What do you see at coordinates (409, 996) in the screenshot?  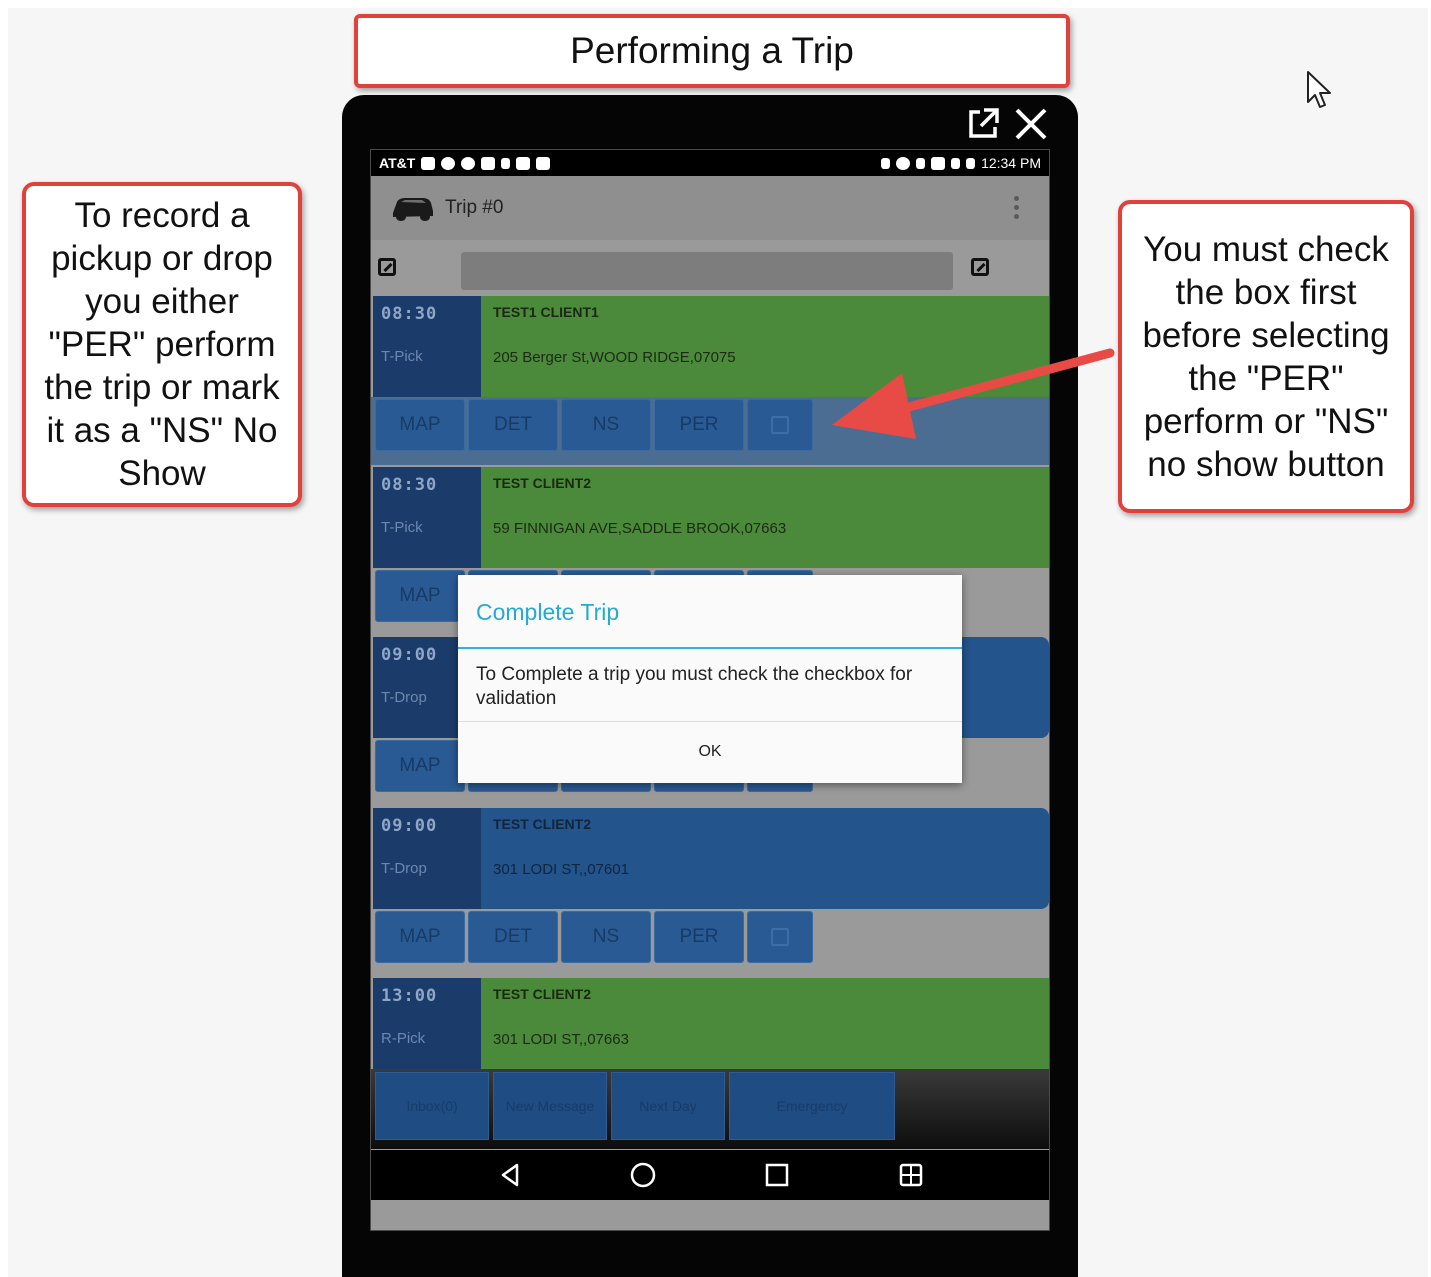 I see `trip-time: 13:00` at bounding box center [409, 996].